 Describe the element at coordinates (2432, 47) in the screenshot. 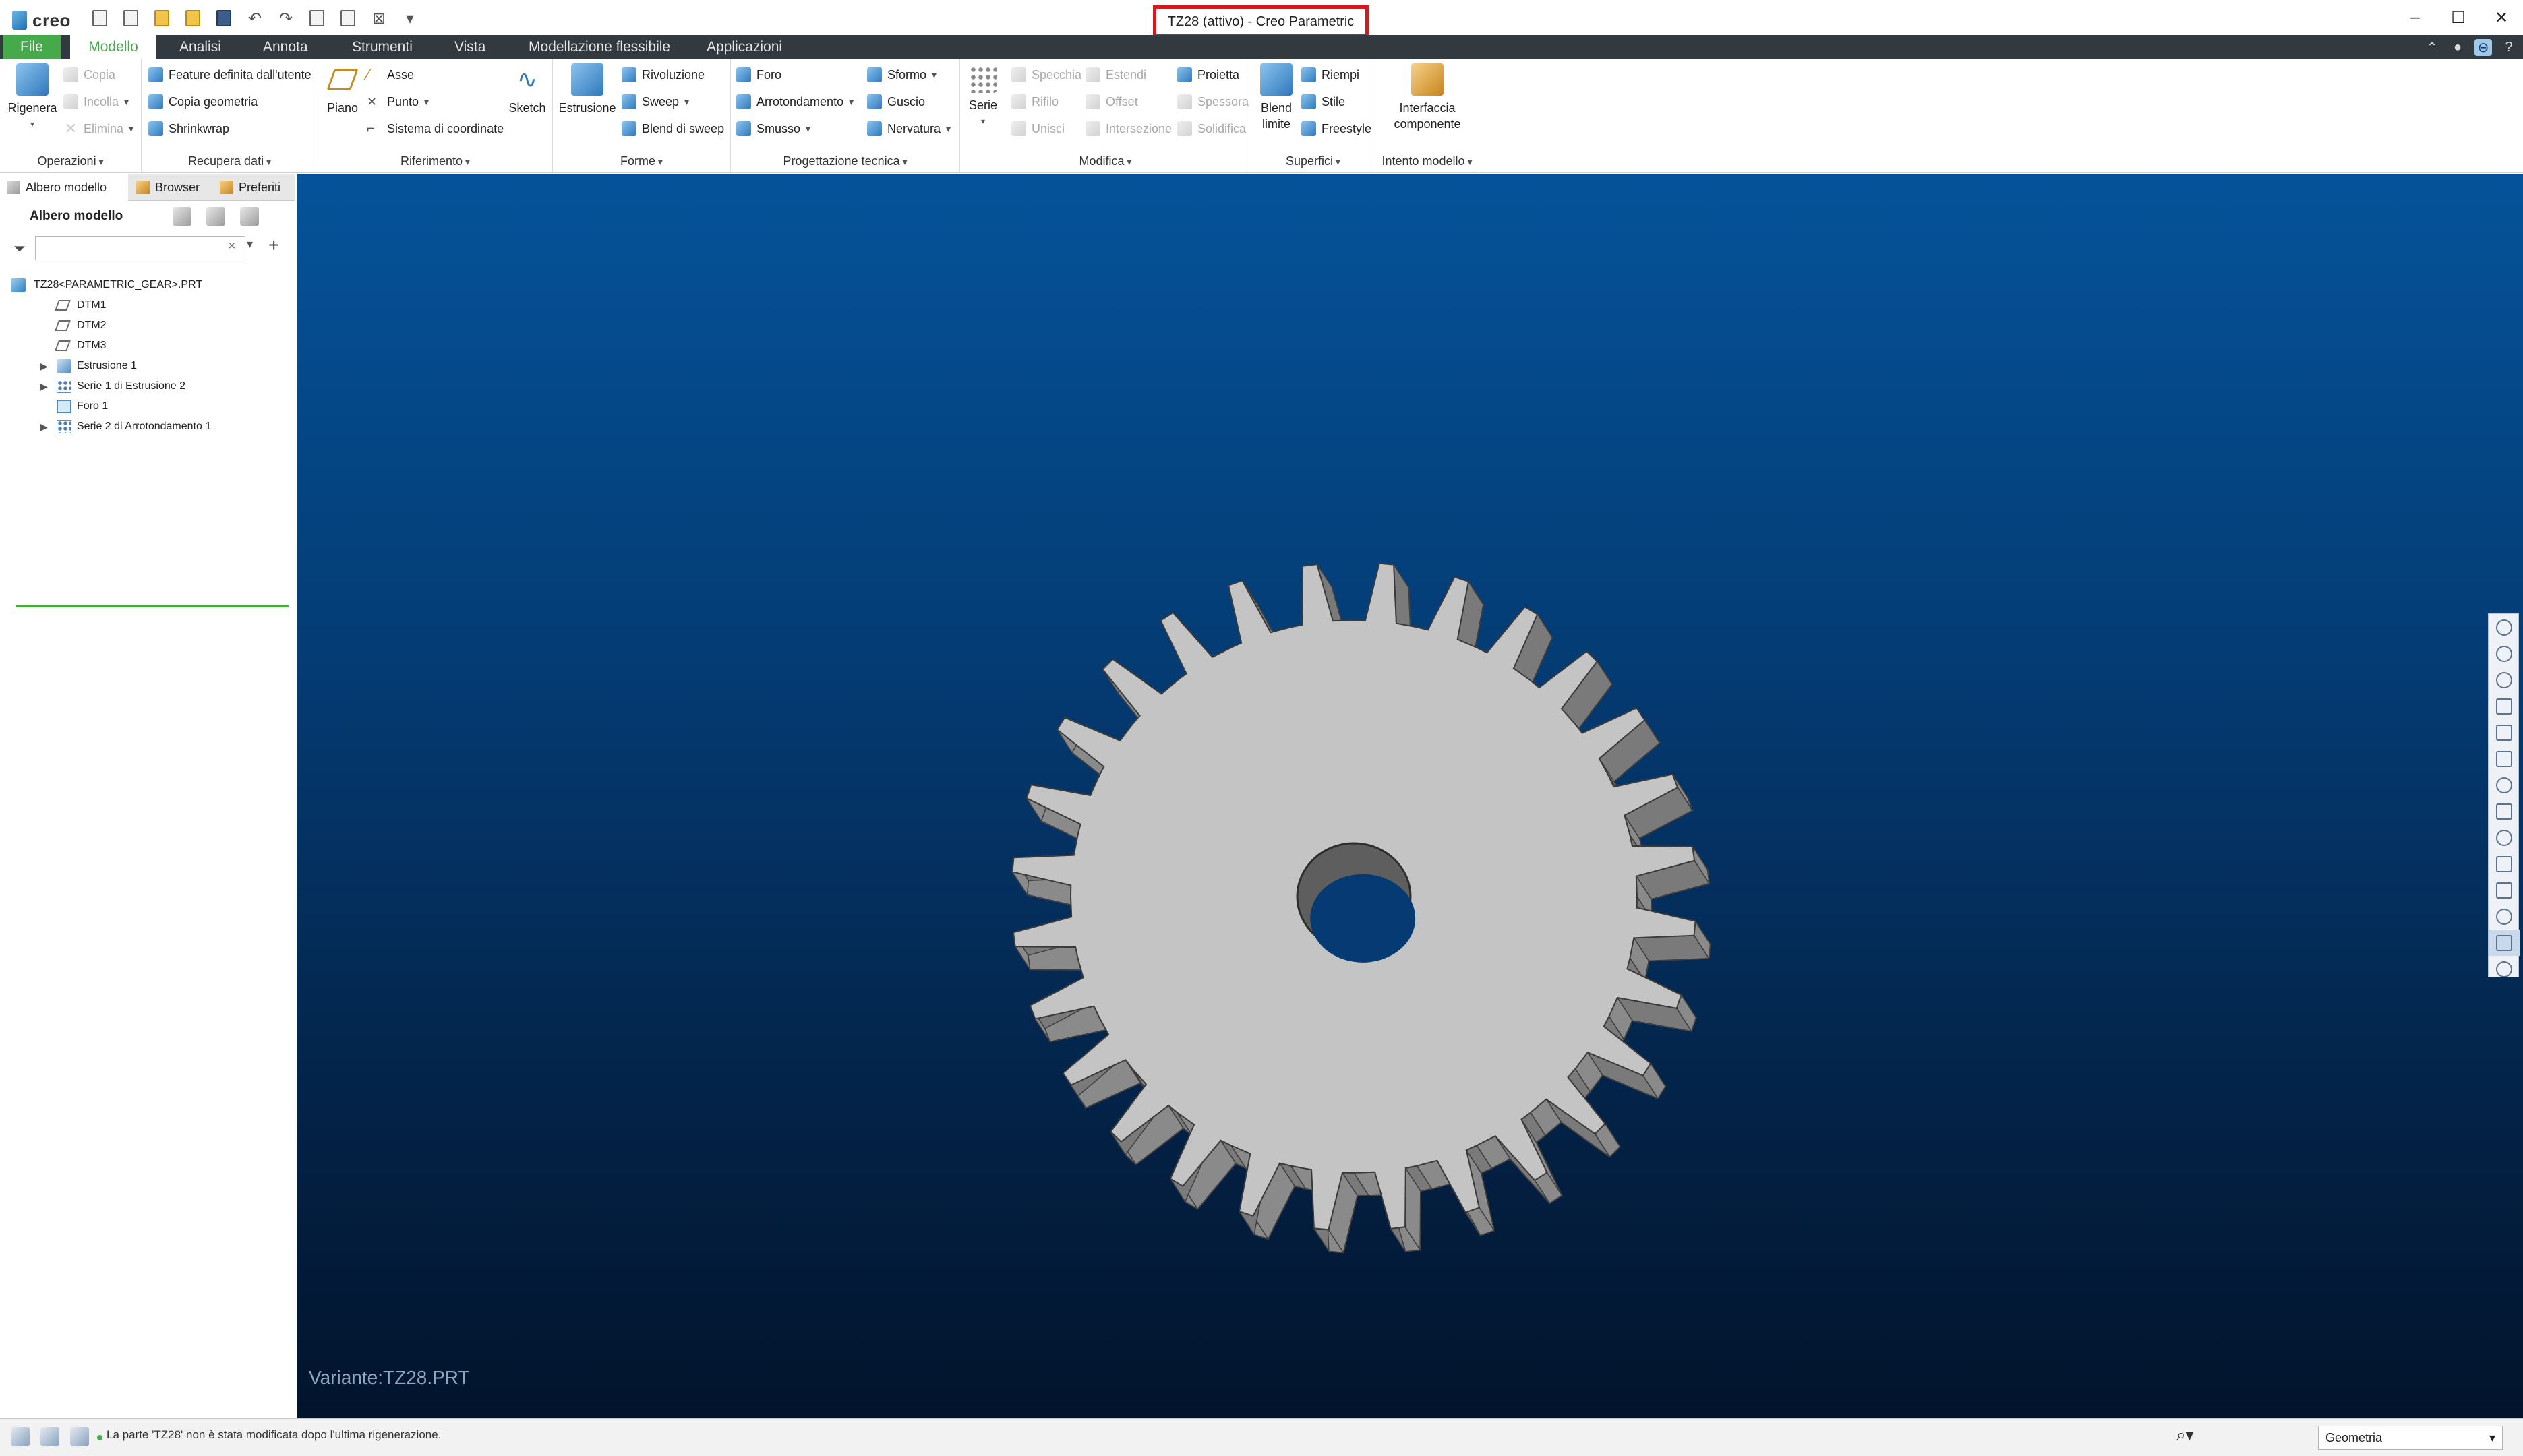

I see `collapse-ribbon-icon: ⌃` at that location.